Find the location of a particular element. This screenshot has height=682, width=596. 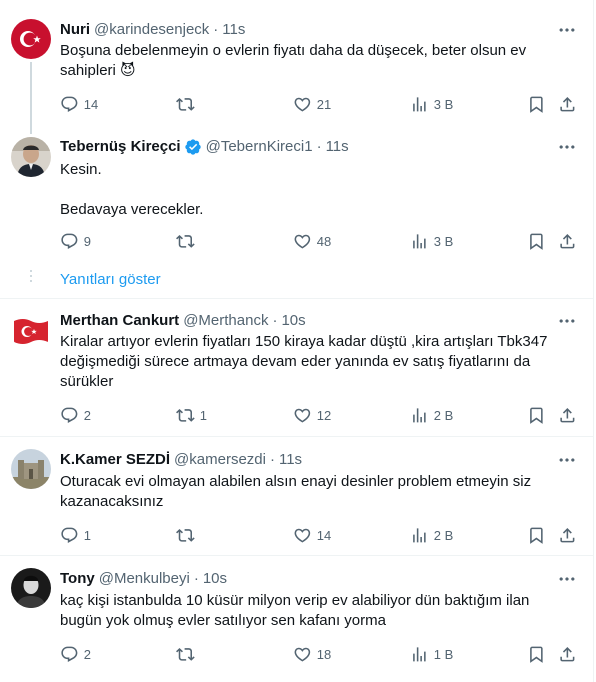

like-button: 12 is located at coordinates (312, 415).